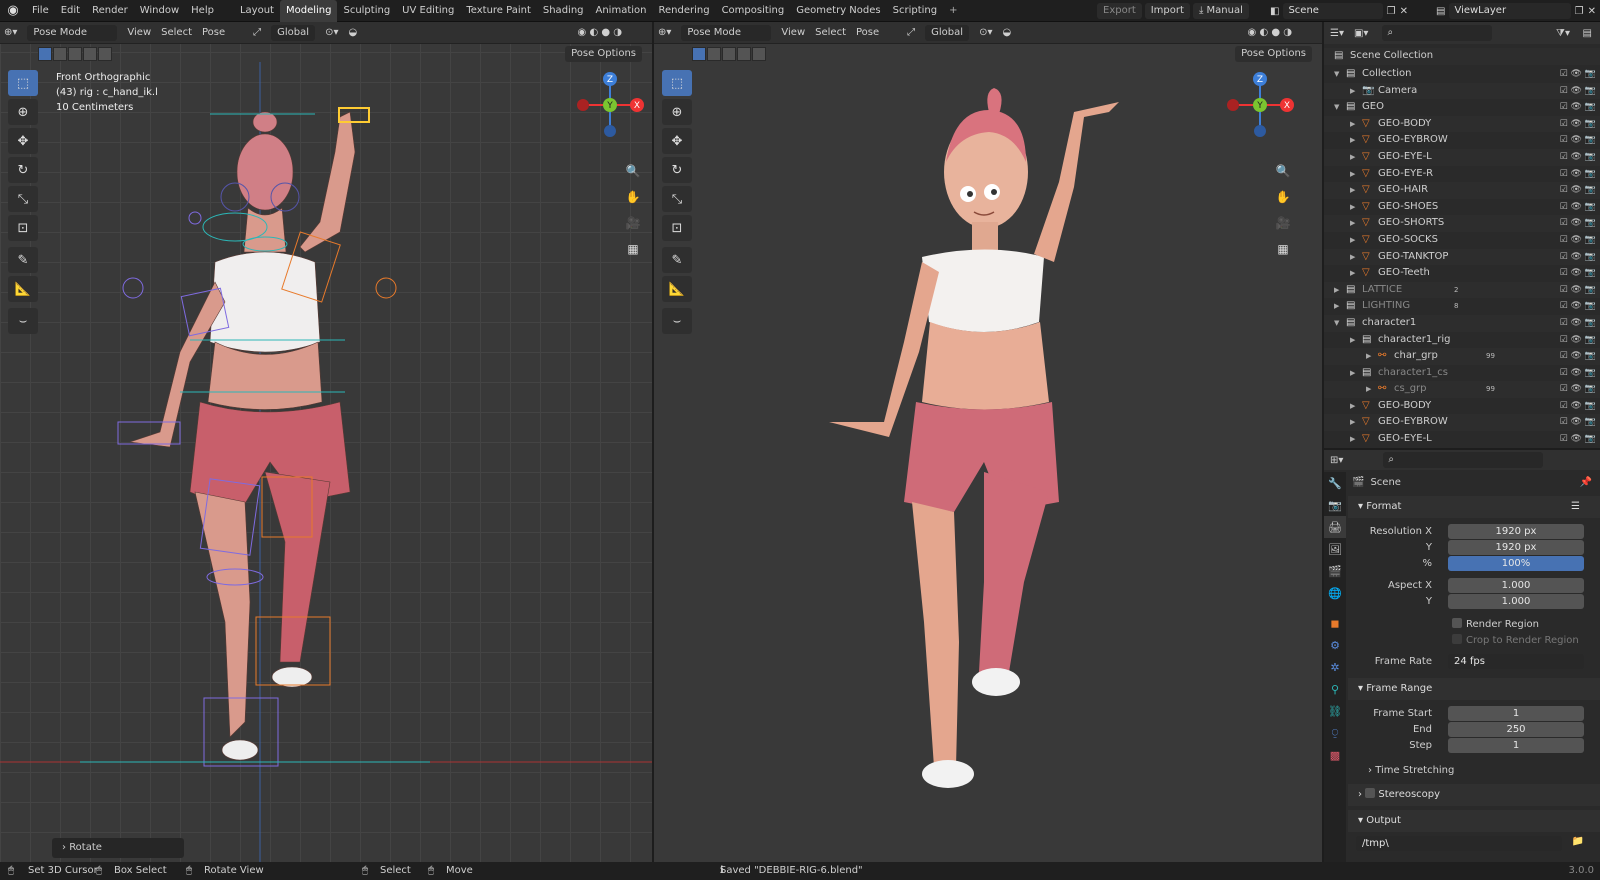 This screenshot has height=880, width=1600. Describe the element at coordinates (1516, 563) in the screenshot. I see `resolution-percent-slider: 100%` at that location.